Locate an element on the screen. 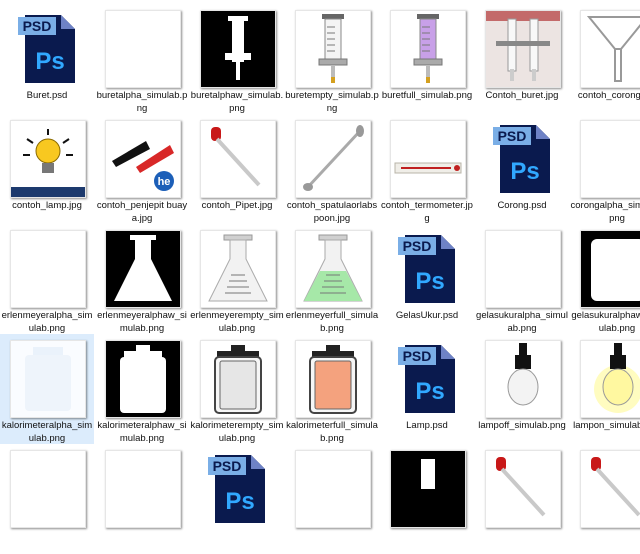  file-item: erlenmeyeralphaw_simulab.png is located at coordinates (142, 279).